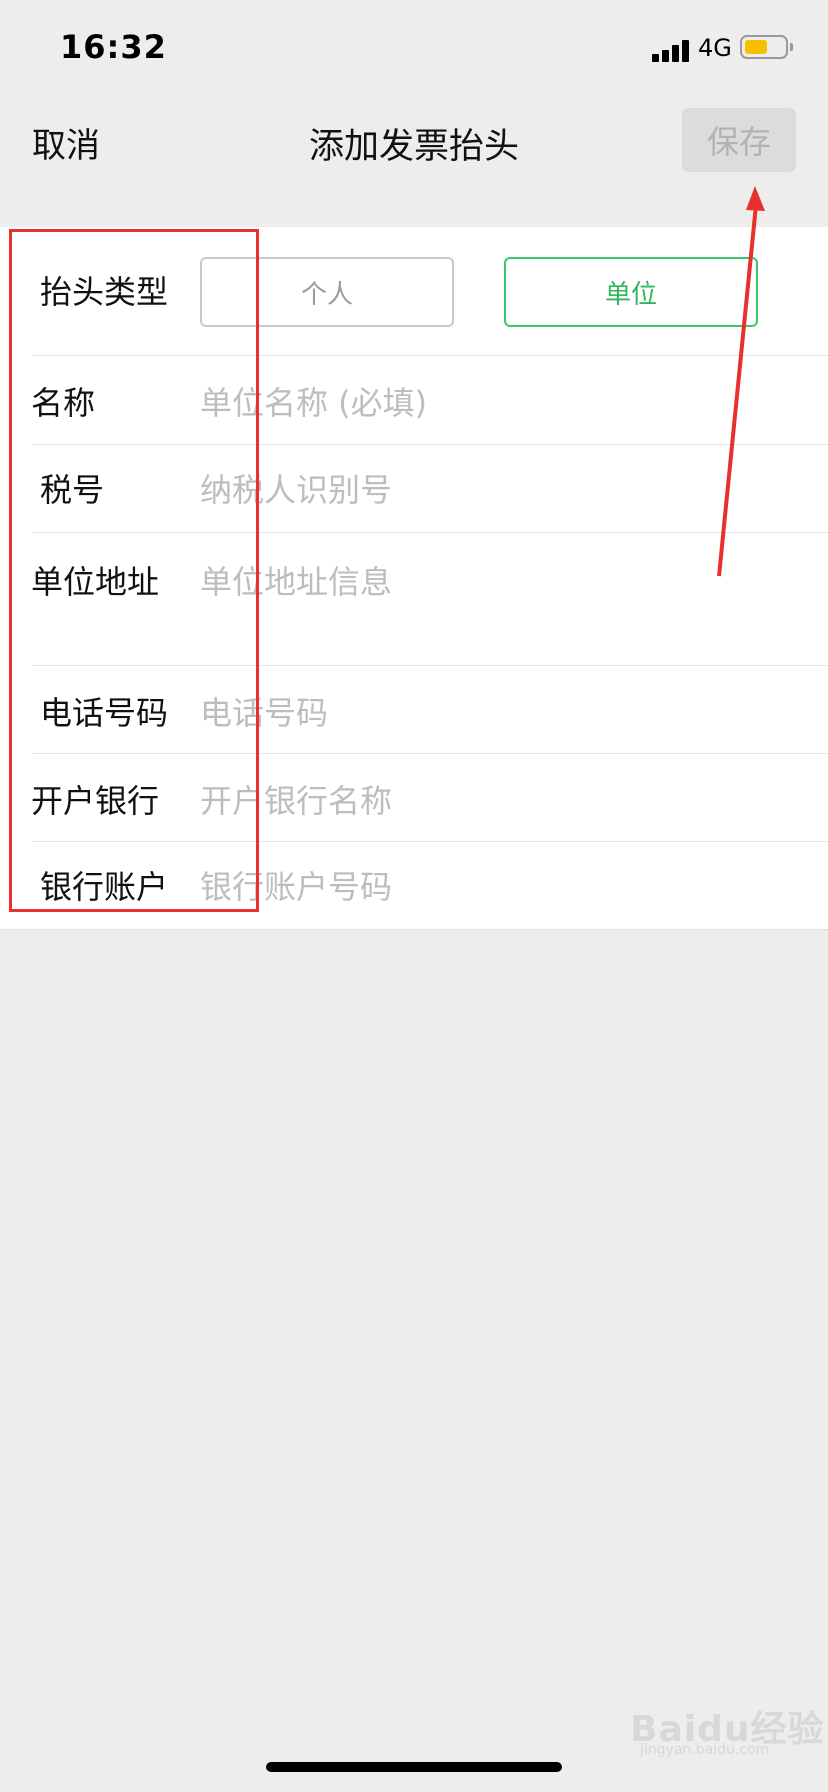  Describe the element at coordinates (741, 381) in the screenshot. I see `annotation-arrow-icon` at that location.